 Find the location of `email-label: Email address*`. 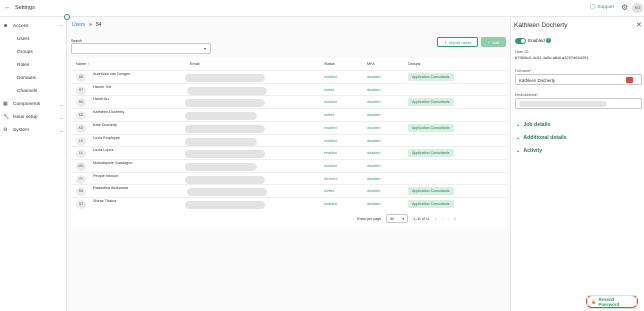

email-label: Email address* is located at coordinates (526, 95).